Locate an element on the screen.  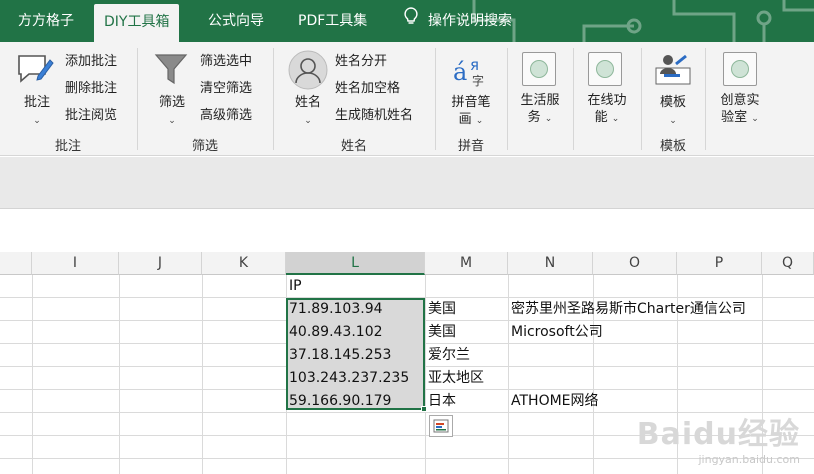
group-life-services: 生活服务 ⌄ is located at coordinates (540, 99).